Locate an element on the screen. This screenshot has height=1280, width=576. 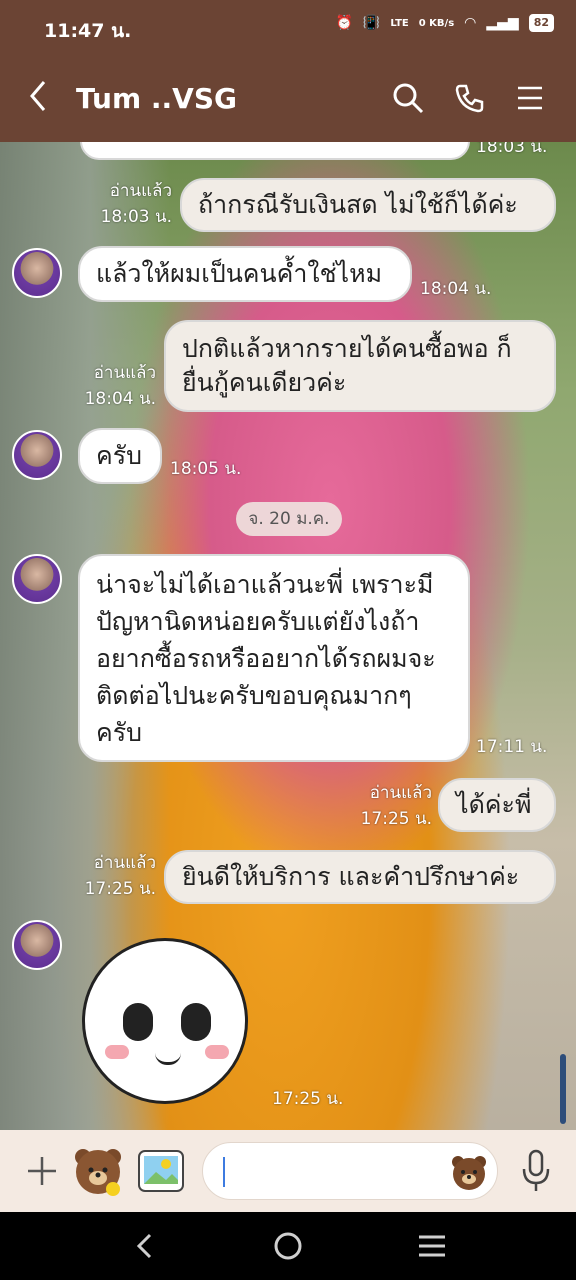
nav-home-icon is located at coordinates (288, 1246).